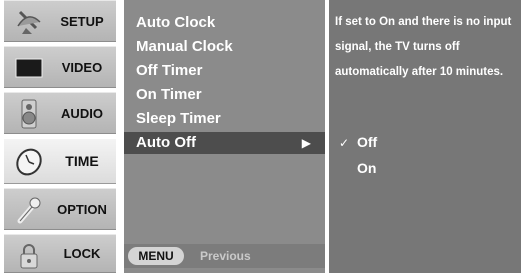 The width and height of the screenshot is (521, 273). What do you see at coordinates (82, 67) in the screenshot?
I see `sidebar-item-label: VIDEO` at bounding box center [82, 67].